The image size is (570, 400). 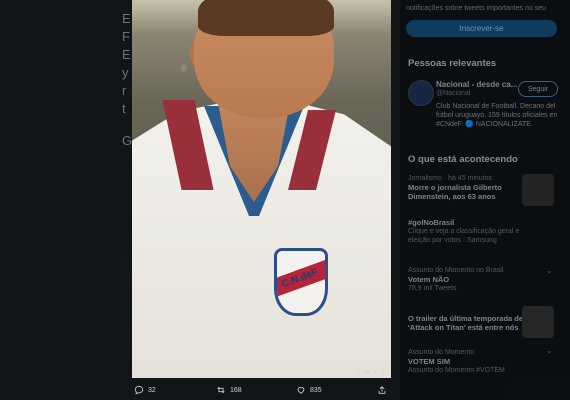 I want to click on share-icon, so click(x=382, y=390).